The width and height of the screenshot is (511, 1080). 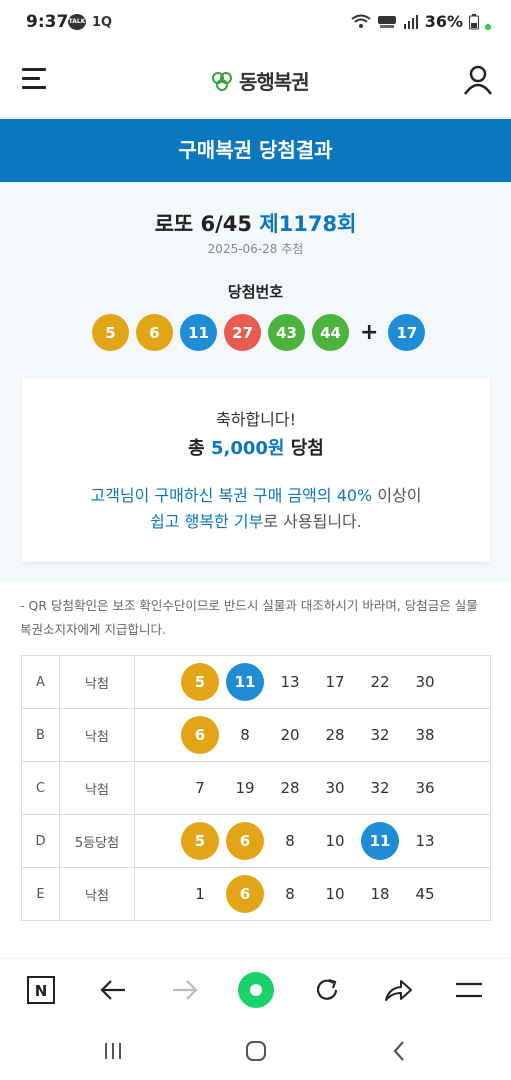 I want to click on winning-ball: 43, so click(x=286, y=332).